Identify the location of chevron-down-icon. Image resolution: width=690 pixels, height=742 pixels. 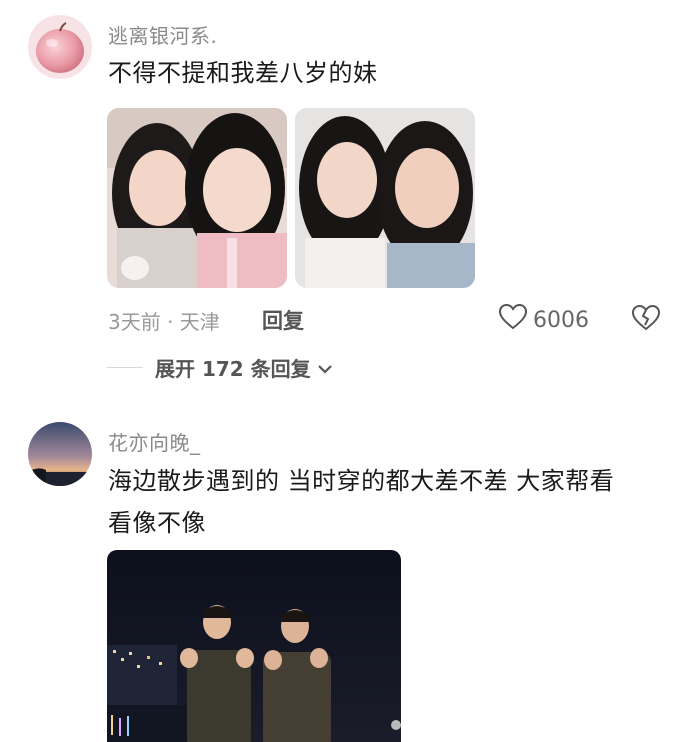
(325, 368).